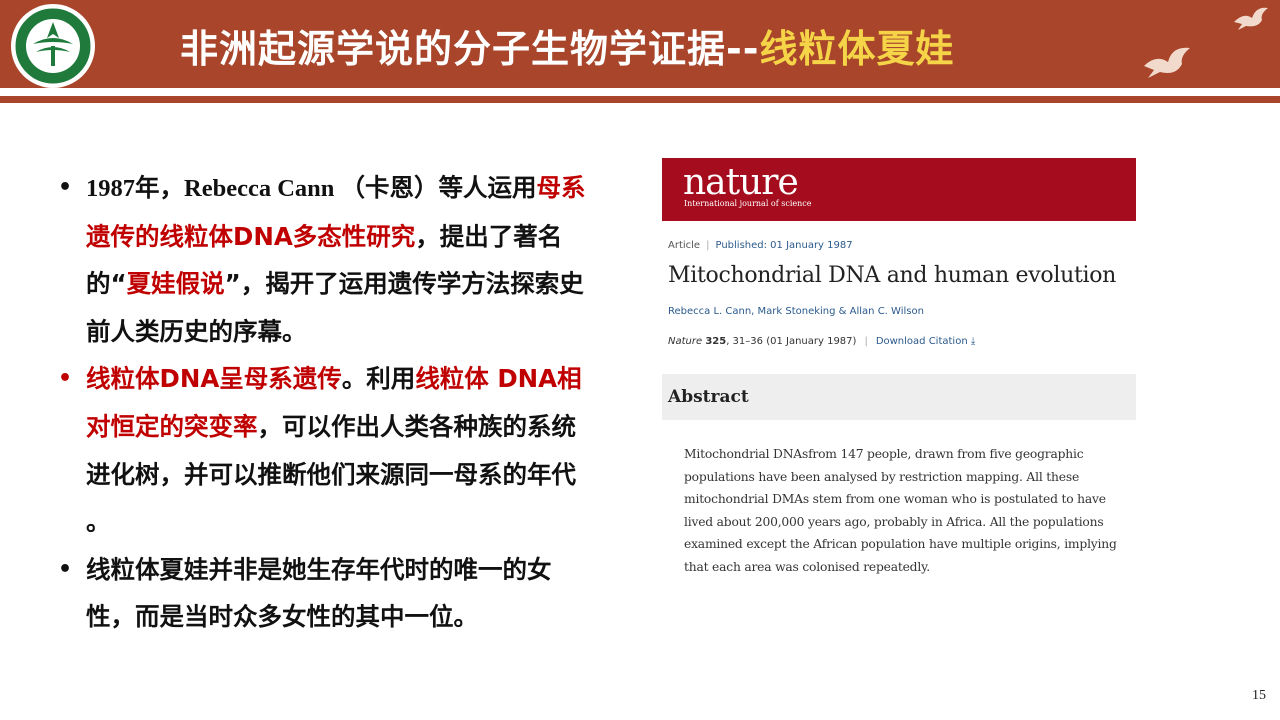  I want to click on abstract-heading: Abstract, so click(708, 397).